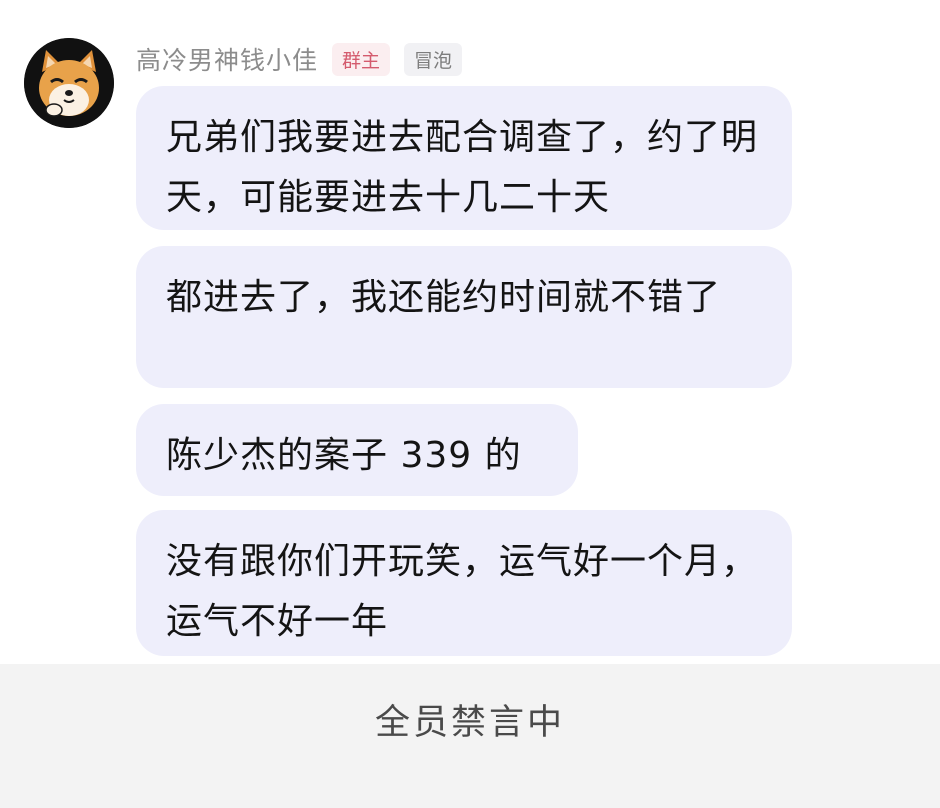 Image resolution: width=940 pixels, height=808 pixels. Describe the element at coordinates (433, 59) in the screenshot. I see `active-member-badge: 冒泡` at that location.